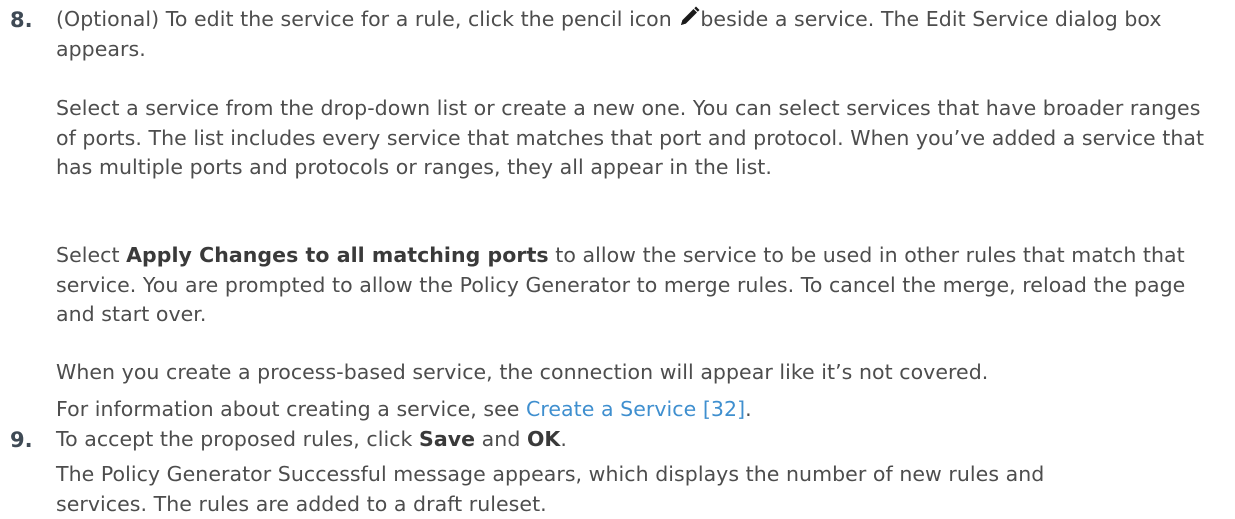  What do you see at coordinates (21, 440) in the screenshot?
I see `step-number: 9.` at bounding box center [21, 440].